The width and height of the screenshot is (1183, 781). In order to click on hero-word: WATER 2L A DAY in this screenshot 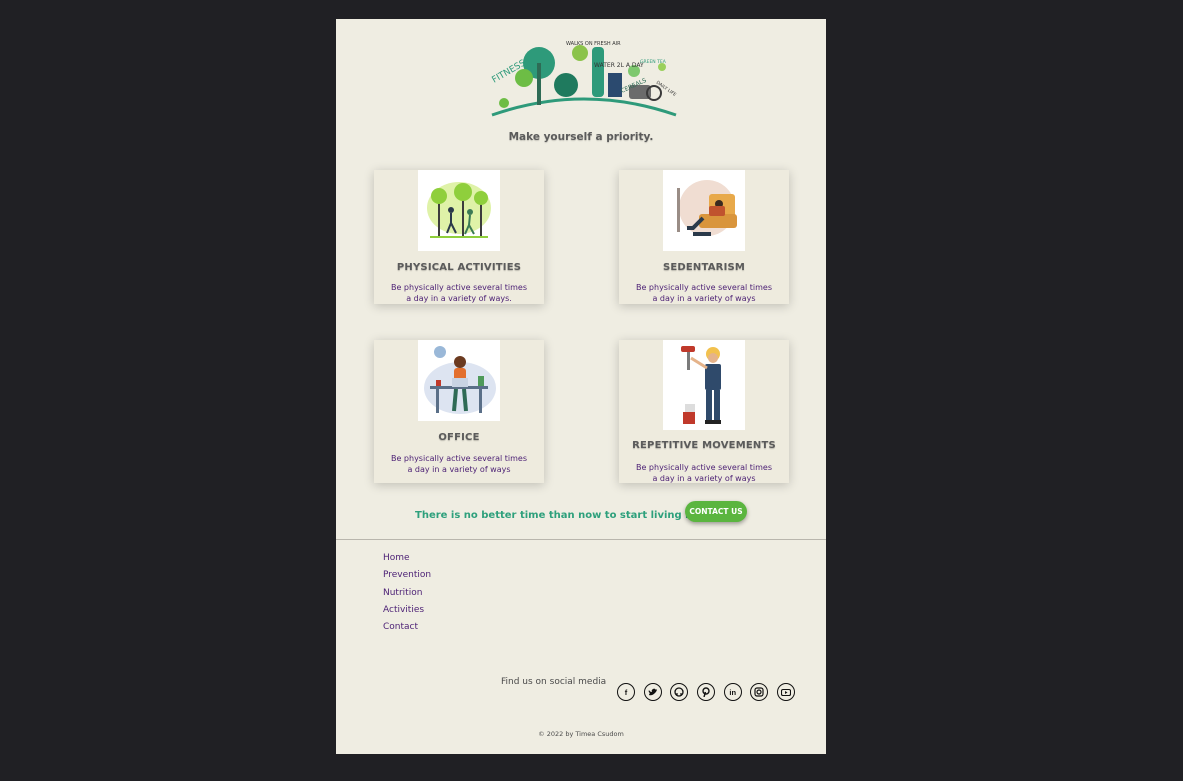, I will do `click(619, 65)`.